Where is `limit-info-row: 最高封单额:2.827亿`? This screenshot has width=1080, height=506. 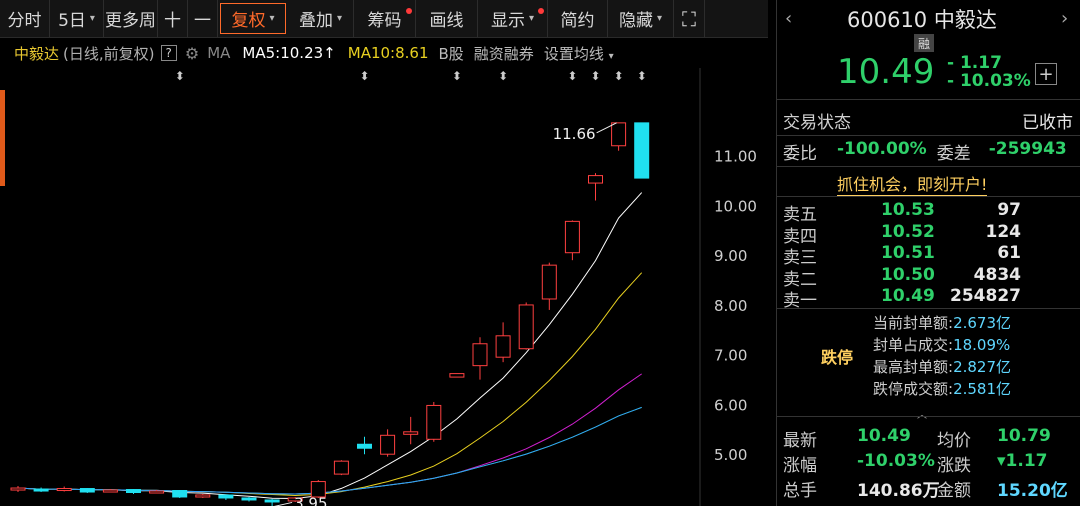 limit-info-row: 最高封单额:2.827亿 is located at coordinates (942, 367).